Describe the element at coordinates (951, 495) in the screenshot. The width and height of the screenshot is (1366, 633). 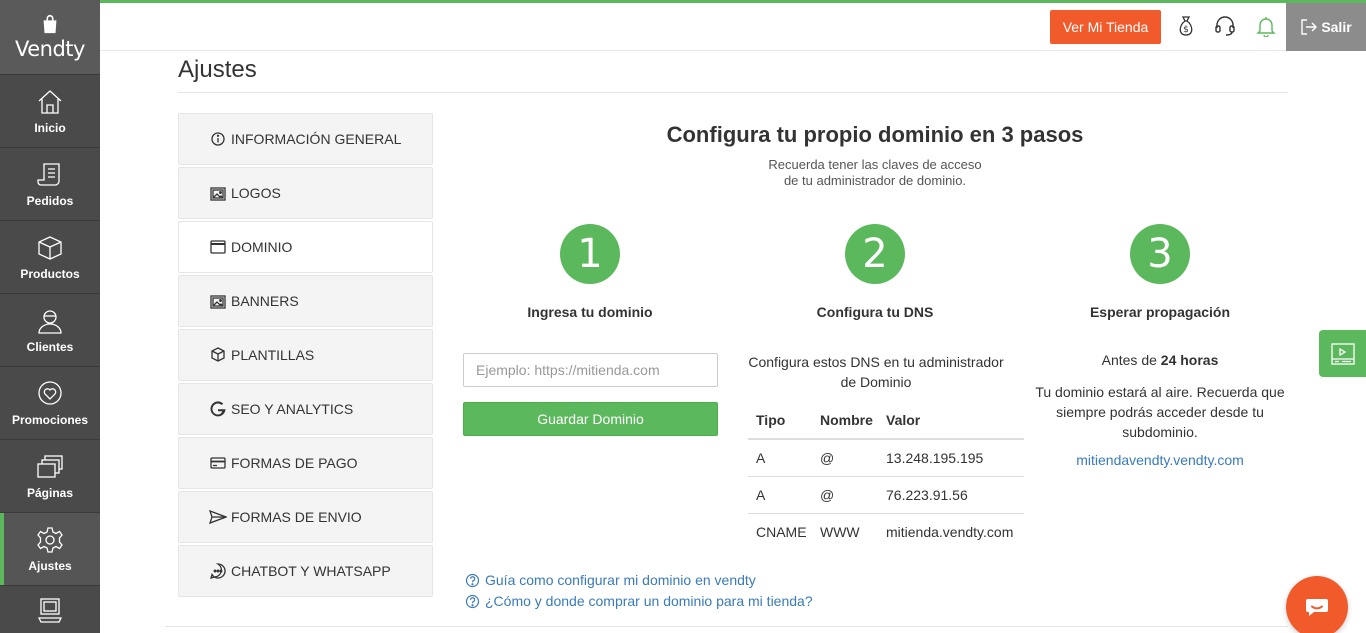
I see `dns-value-cell: 76.223.91.56` at that location.